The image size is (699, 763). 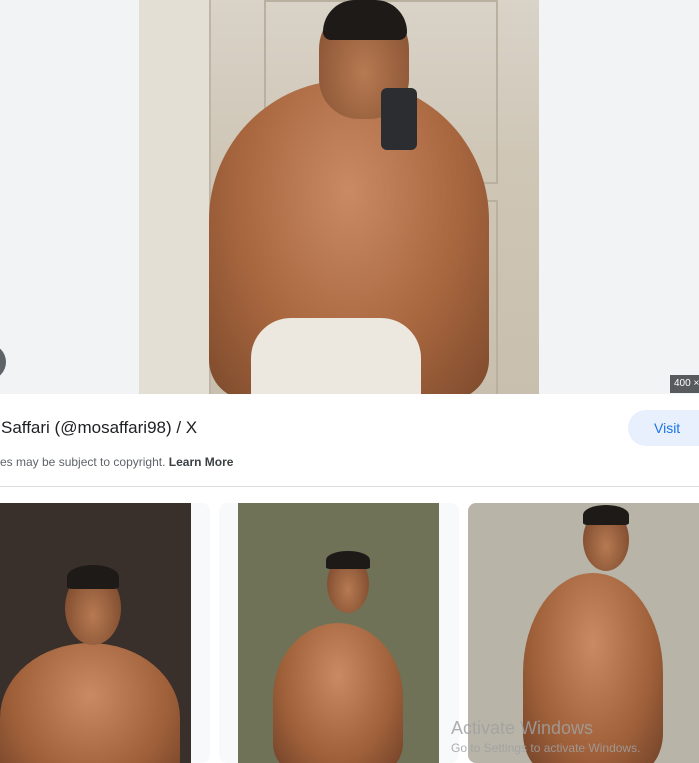 What do you see at coordinates (336, 356) in the screenshot?
I see `towel` at bounding box center [336, 356].